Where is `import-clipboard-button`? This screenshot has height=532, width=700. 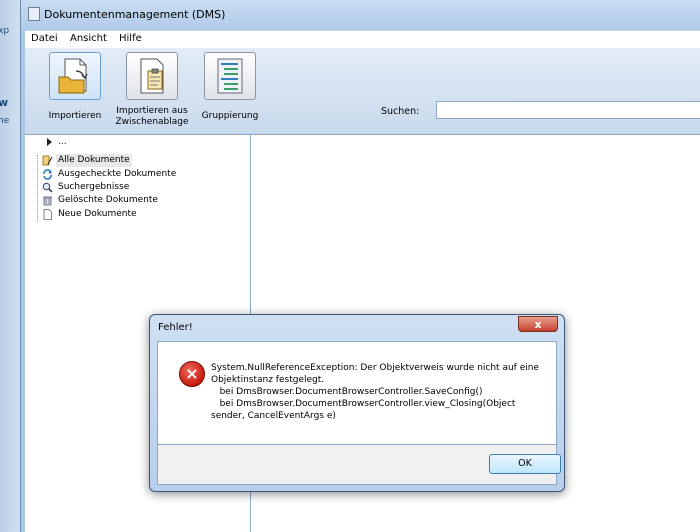
import-clipboard-button is located at coordinates (152, 76).